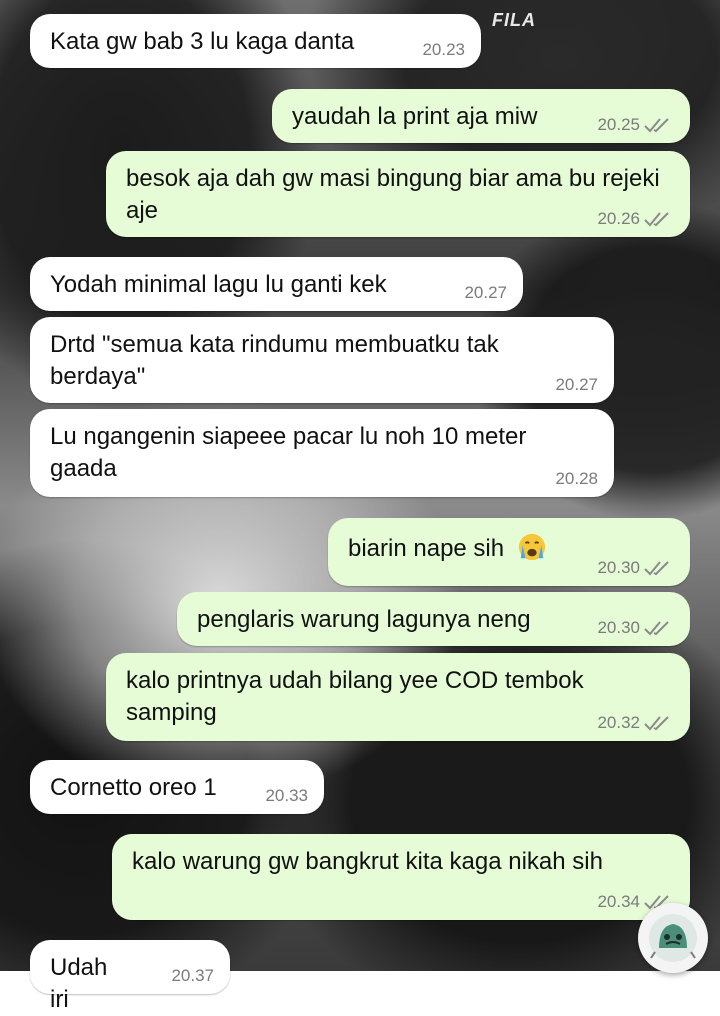 The width and height of the screenshot is (720, 1016). Describe the element at coordinates (286, 795) in the screenshot. I see `message-time: 20.33` at that location.